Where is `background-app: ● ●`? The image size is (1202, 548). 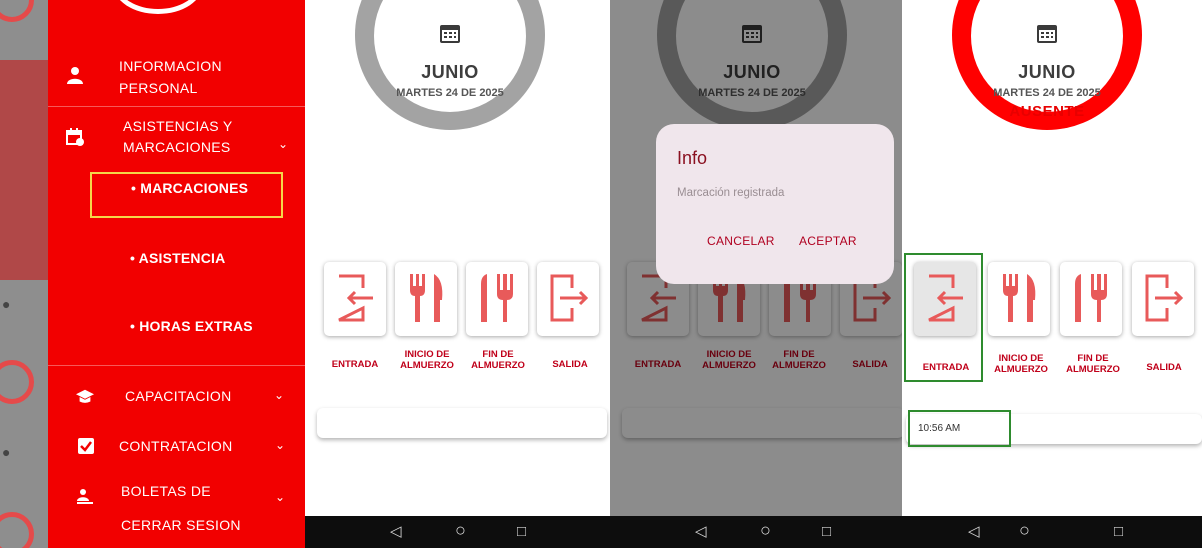 background-app: ● ● is located at coordinates (24, 274).